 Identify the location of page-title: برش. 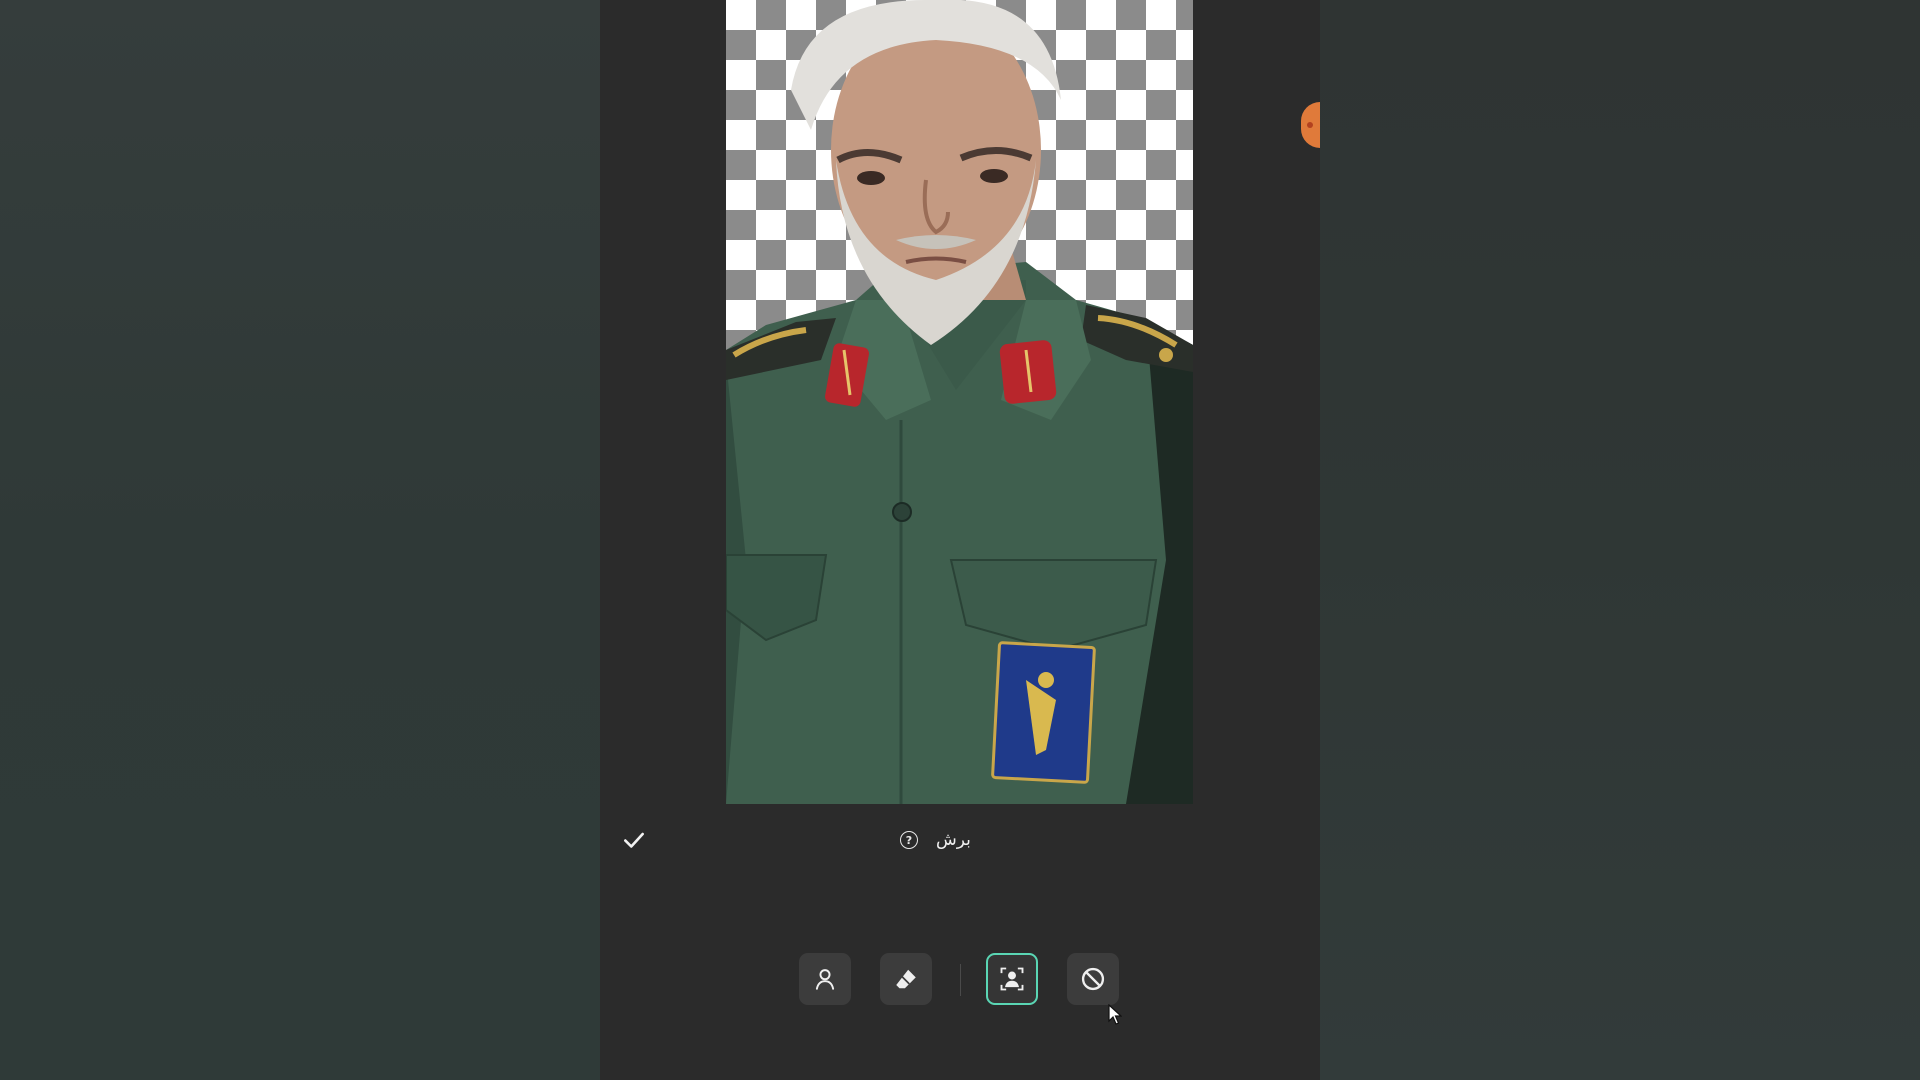
(953, 840).